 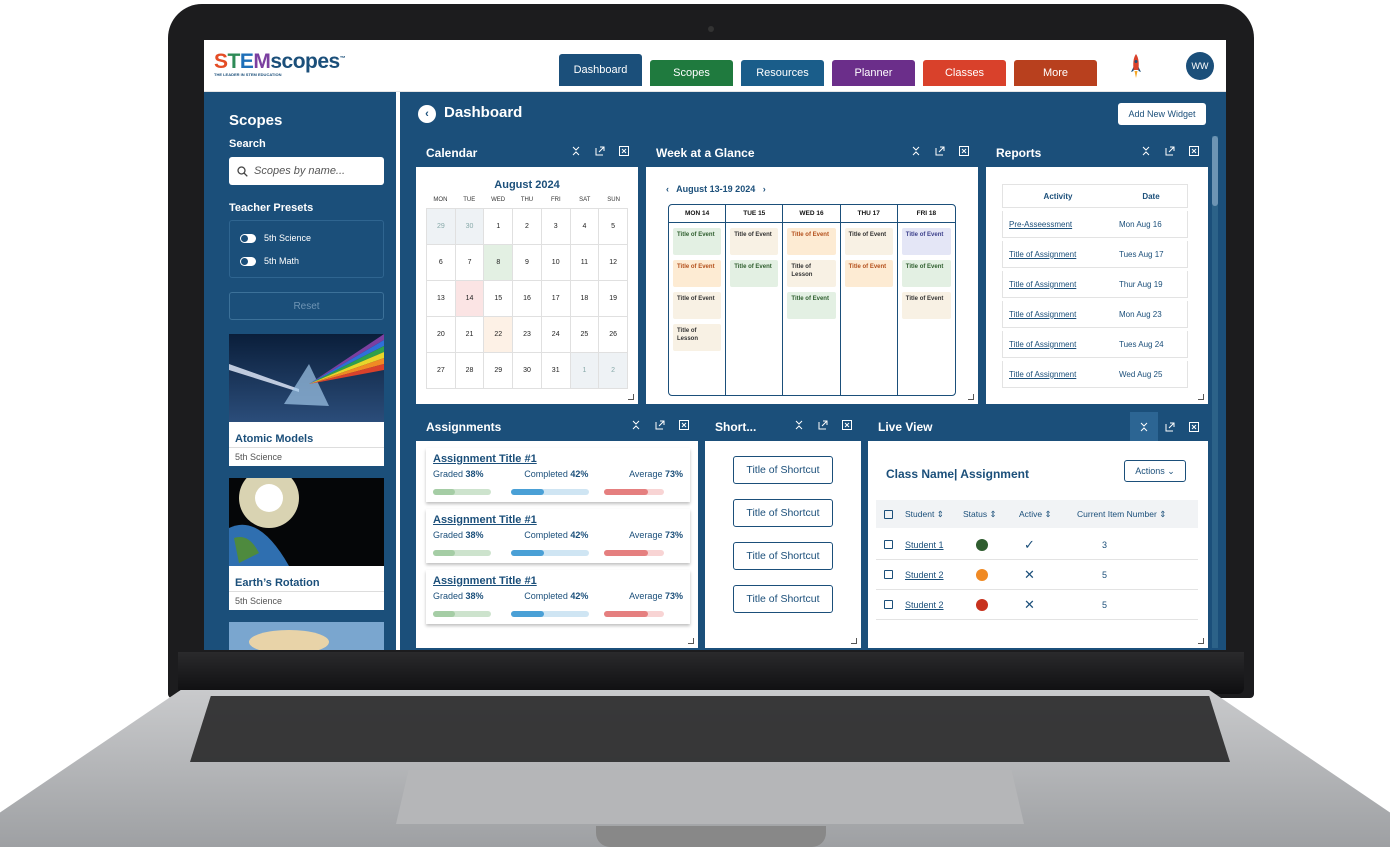 I want to click on preset-item: 5th Math, so click(x=269, y=261).